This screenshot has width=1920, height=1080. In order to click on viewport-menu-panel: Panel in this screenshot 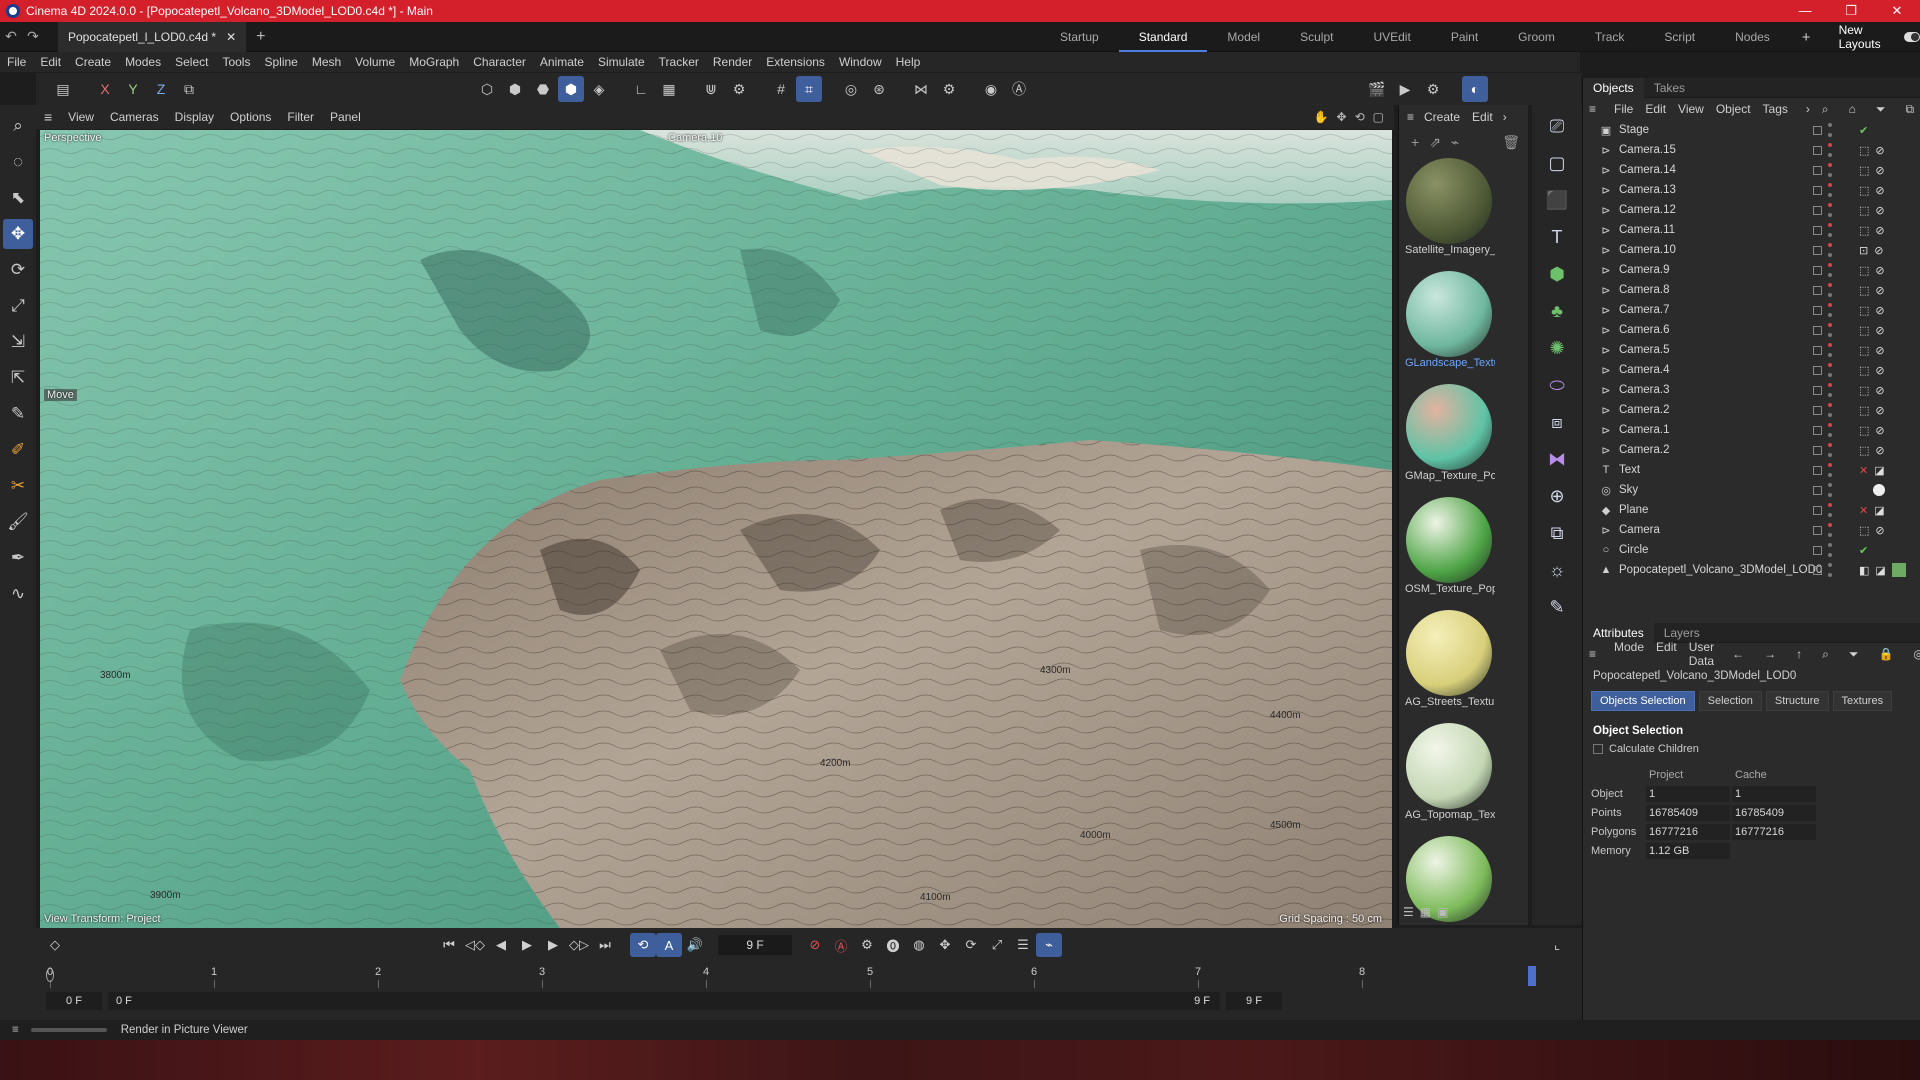, I will do `click(345, 117)`.